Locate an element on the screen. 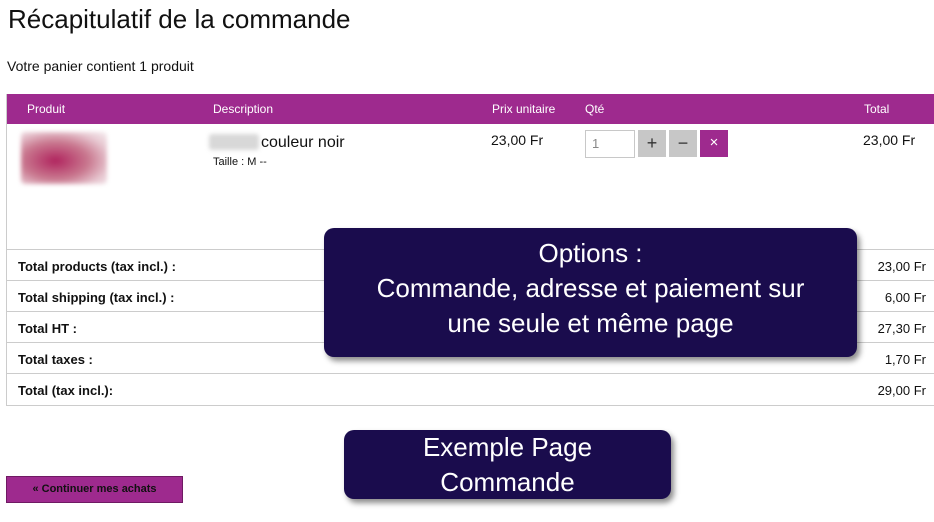 The height and width of the screenshot is (522, 934). total-value: 29,00 Fr is located at coordinates (901, 390).